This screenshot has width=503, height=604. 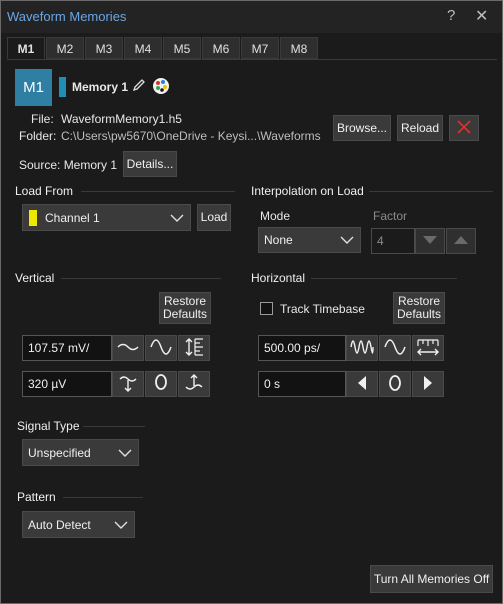 I want to click on memory-name: Memory 1, so click(x=100, y=87).